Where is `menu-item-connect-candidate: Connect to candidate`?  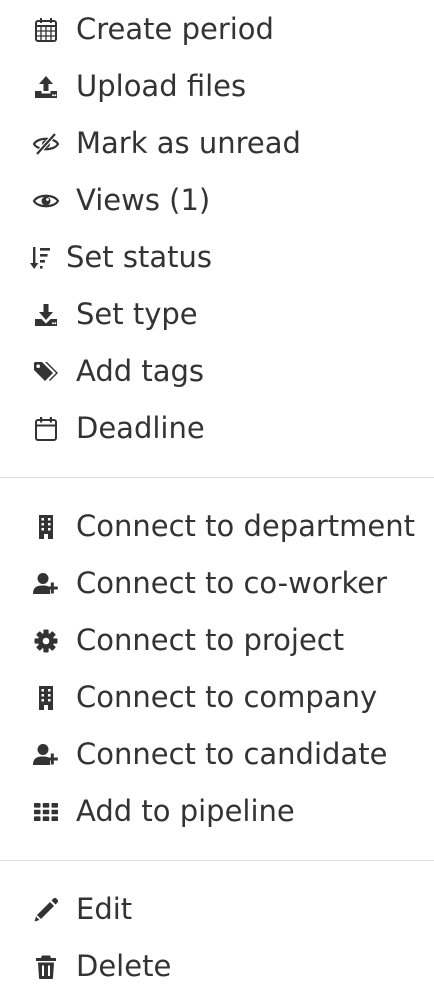 menu-item-connect-candidate: Connect to candidate is located at coordinates (217, 754).